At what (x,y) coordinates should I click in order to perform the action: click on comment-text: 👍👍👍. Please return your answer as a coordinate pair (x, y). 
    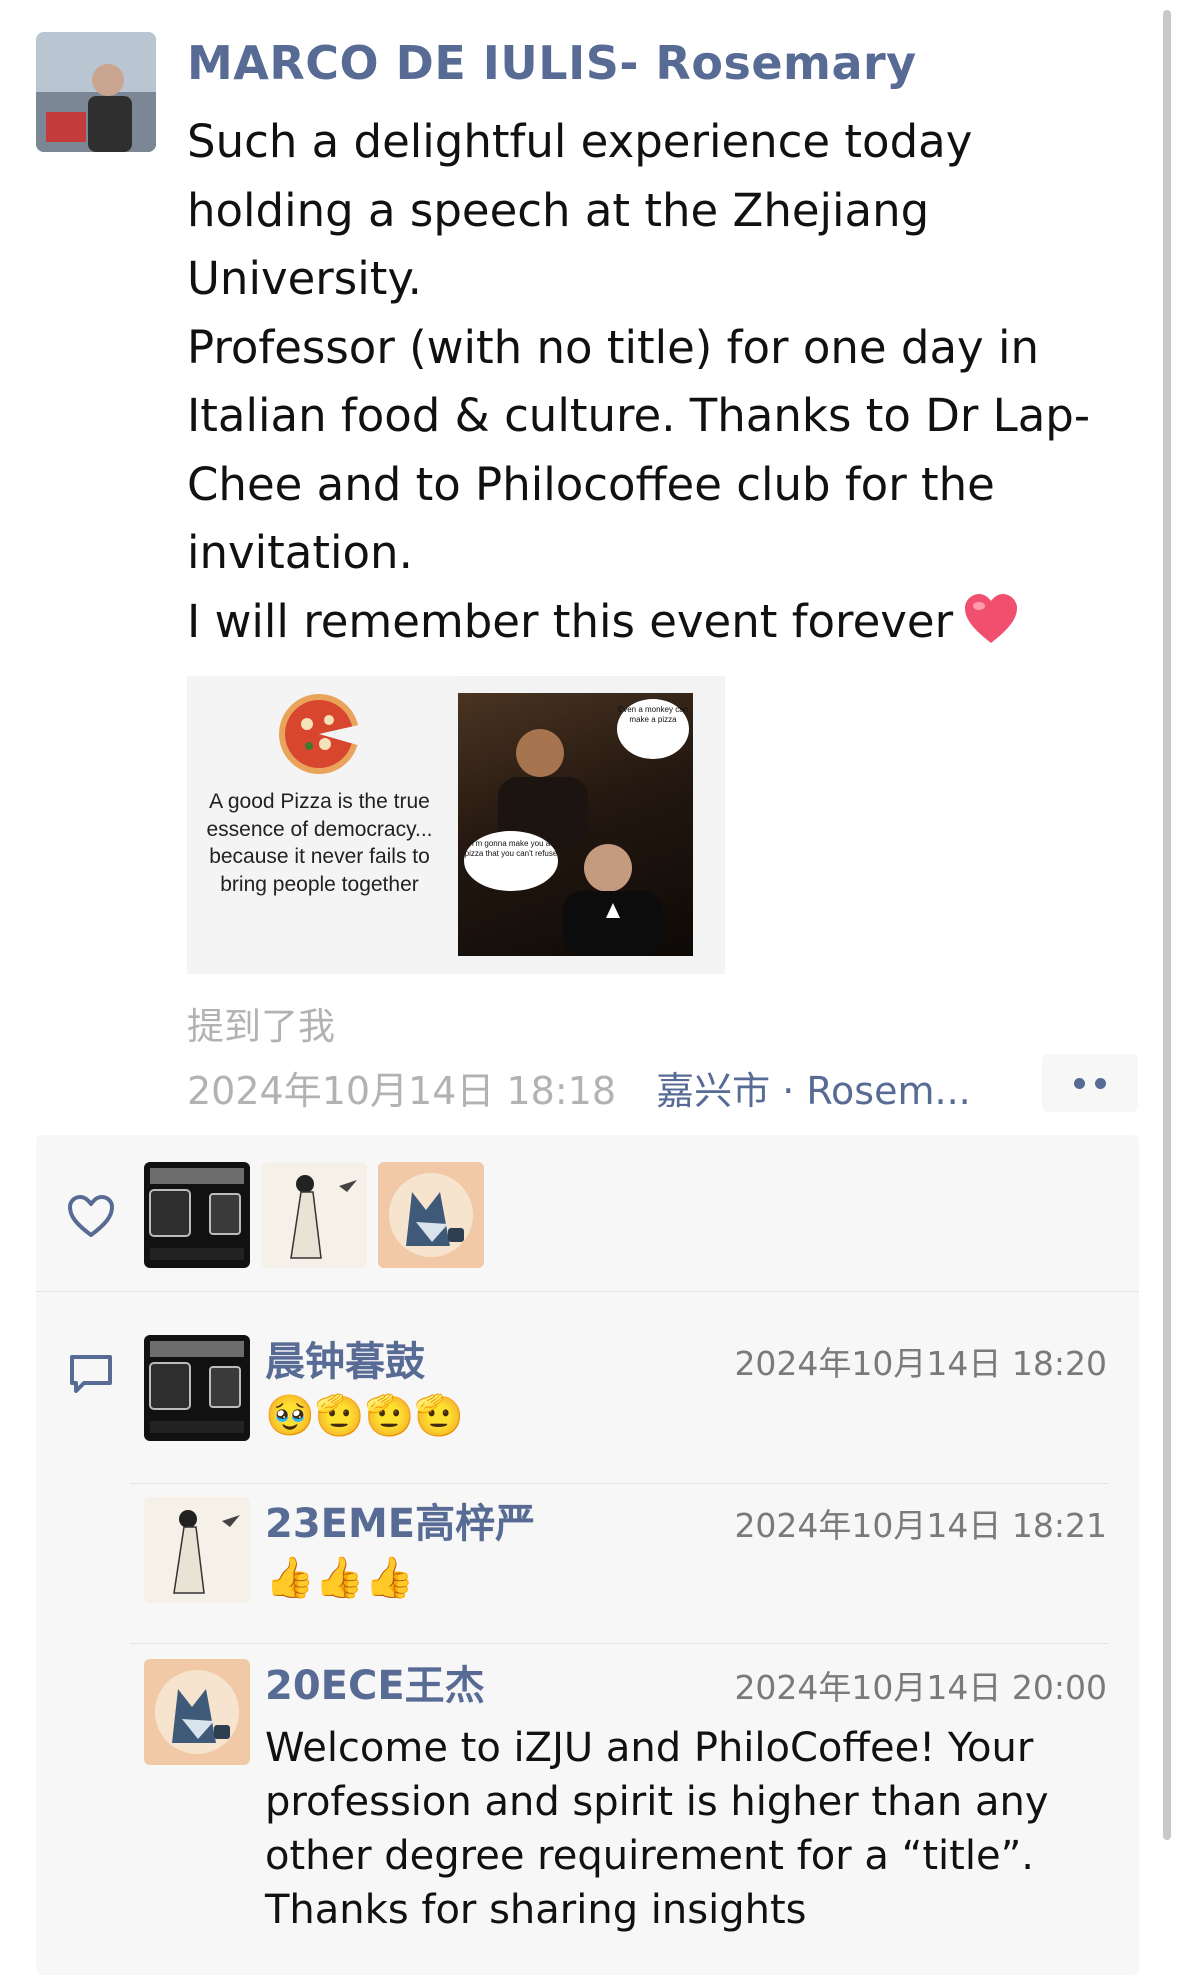
    Looking at the image, I should click on (340, 1578).